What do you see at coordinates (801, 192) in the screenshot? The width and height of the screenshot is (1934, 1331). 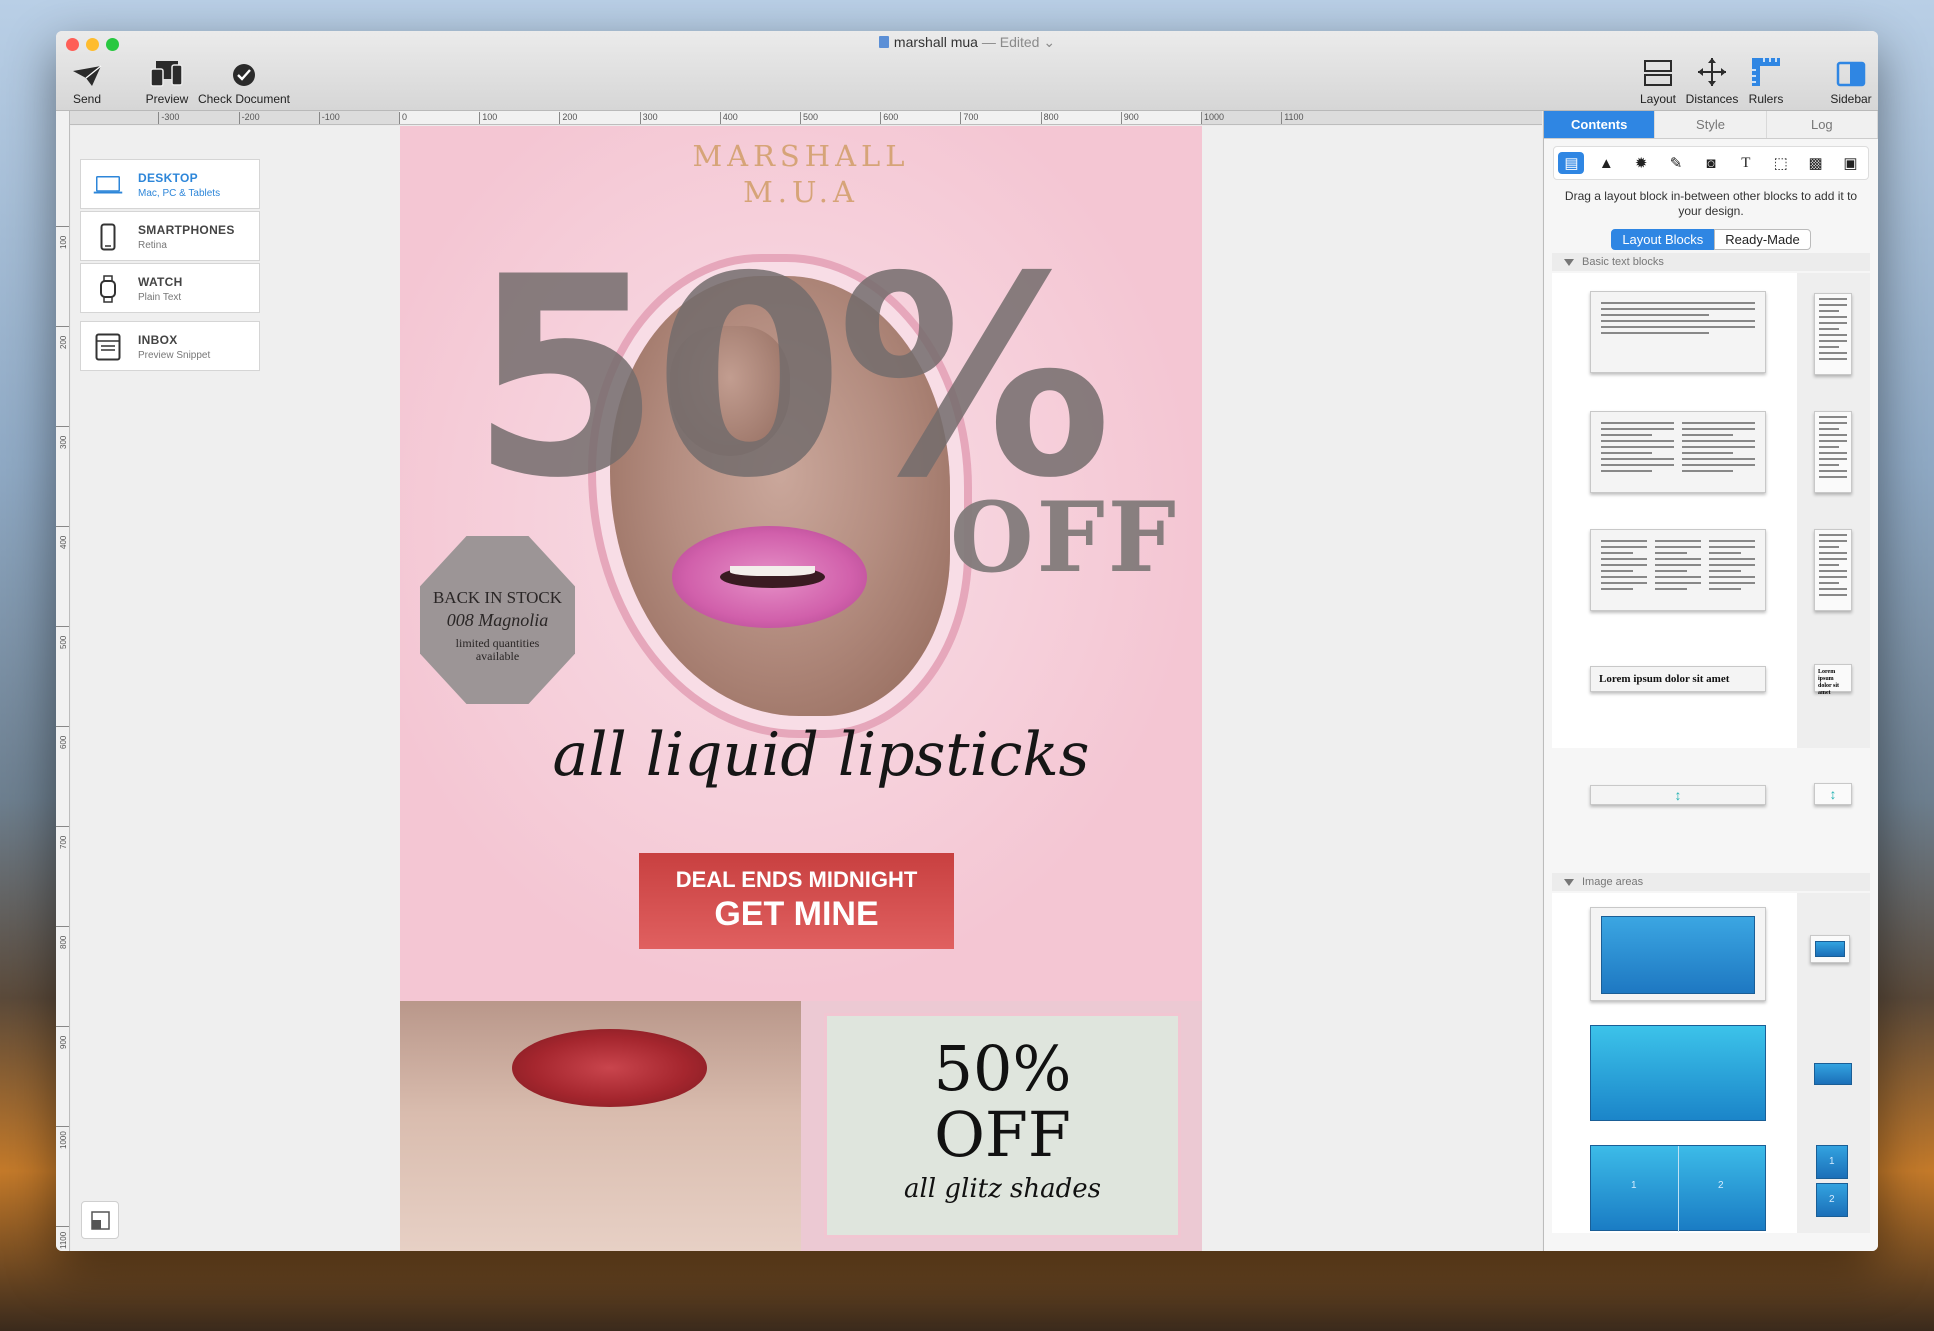 I see `brand-line: M.U.A` at bounding box center [801, 192].